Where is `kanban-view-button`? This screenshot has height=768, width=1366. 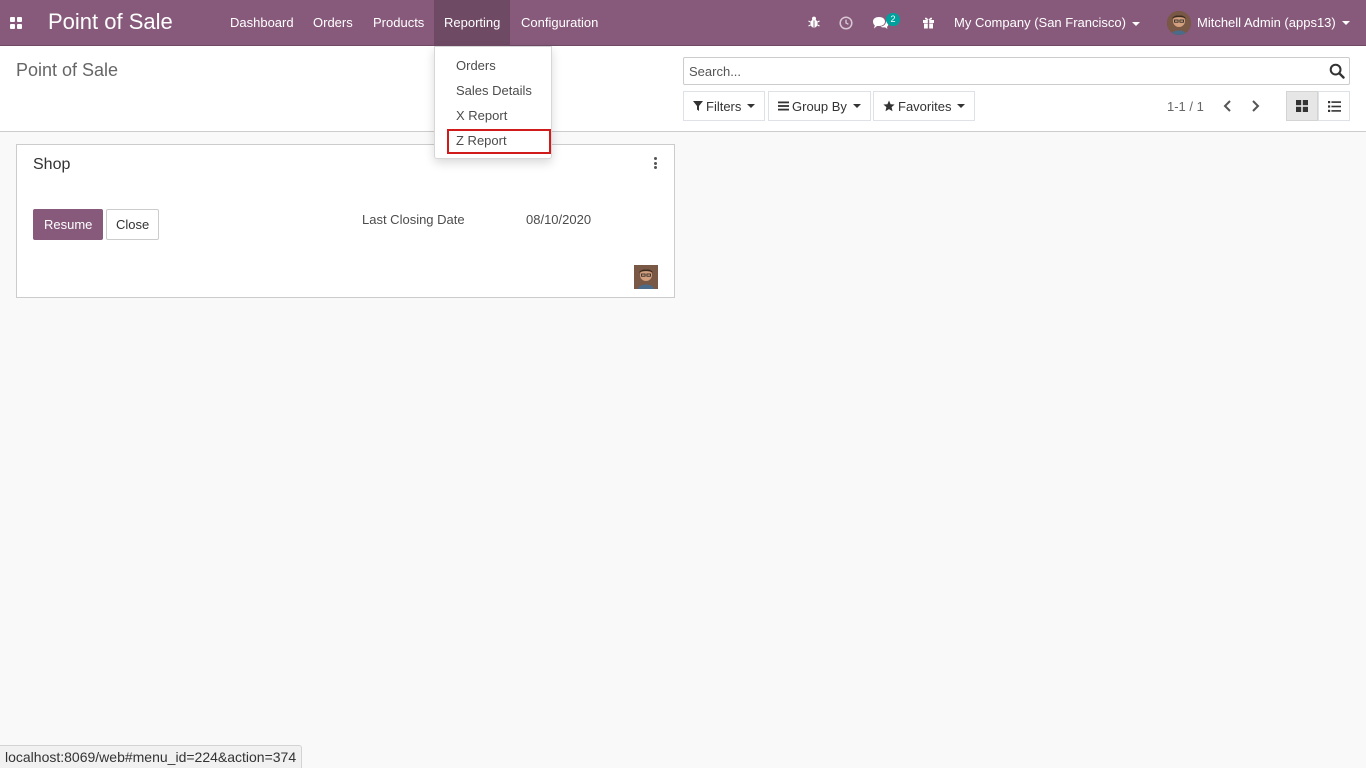 kanban-view-button is located at coordinates (1302, 106).